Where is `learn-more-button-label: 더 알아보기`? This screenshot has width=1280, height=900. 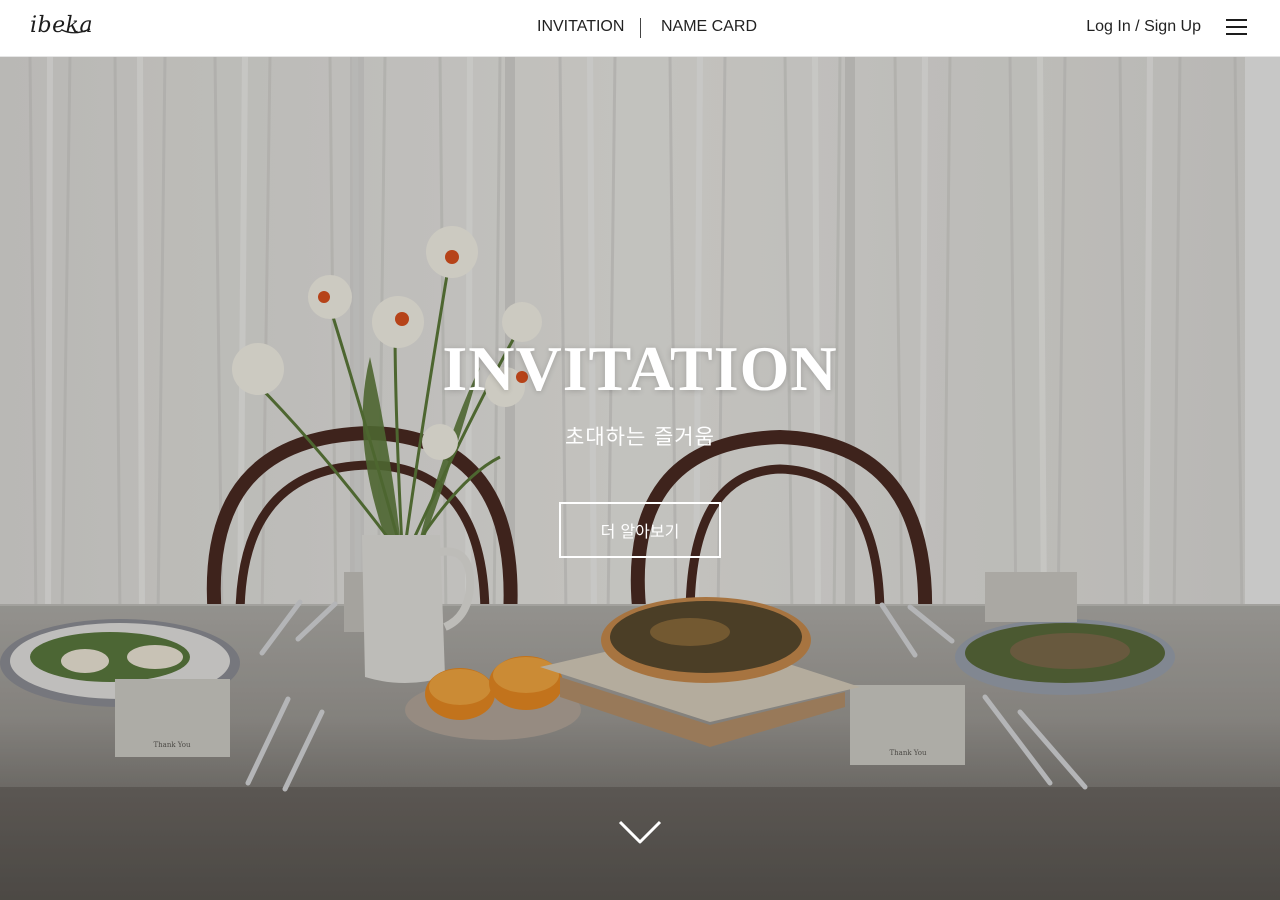
learn-more-button-label: 더 알아보기 is located at coordinates (640, 531).